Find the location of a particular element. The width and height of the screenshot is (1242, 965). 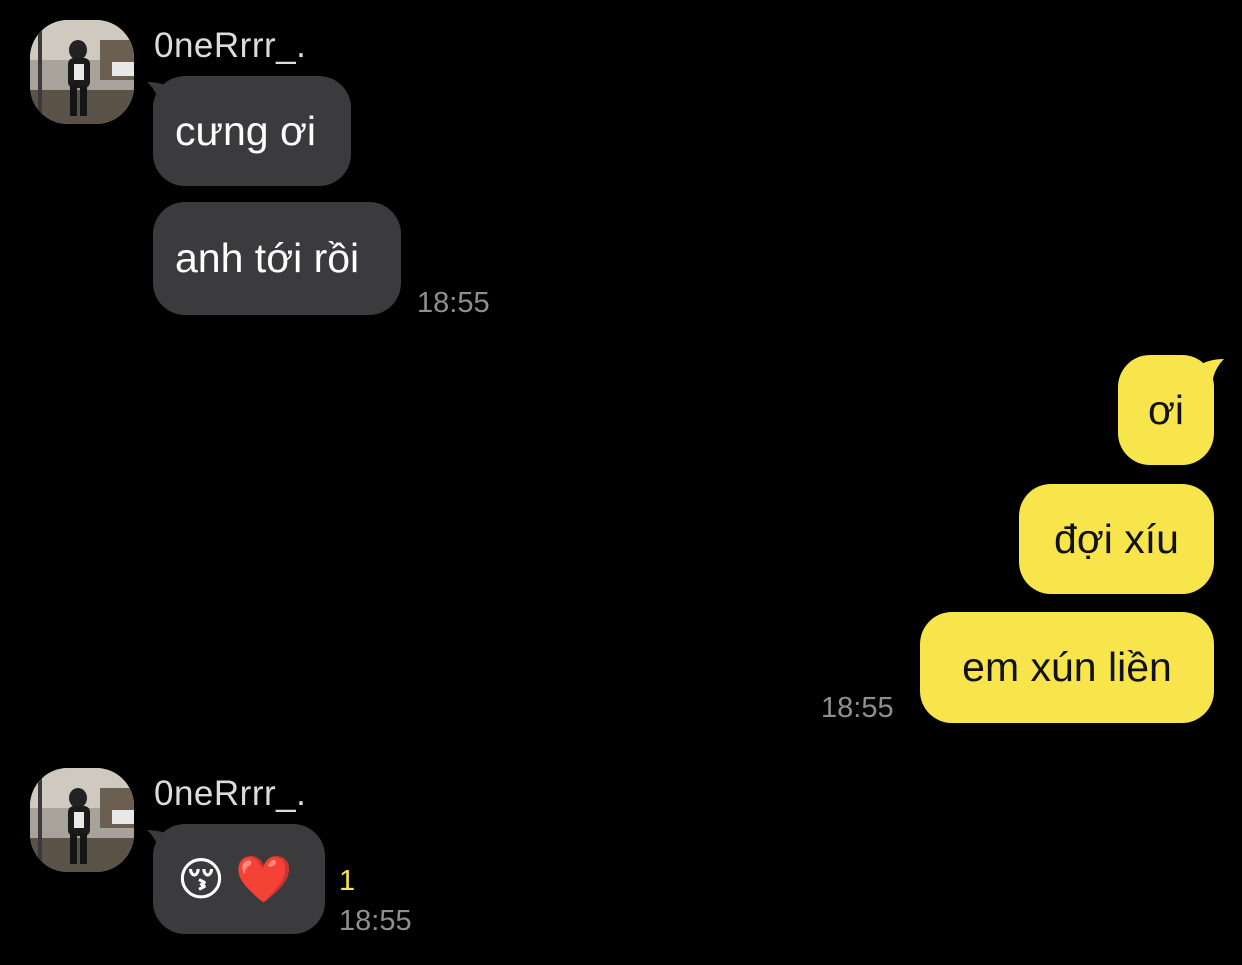

incoming-emoji-bubble: 😚❤️ is located at coordinates (239, 879).